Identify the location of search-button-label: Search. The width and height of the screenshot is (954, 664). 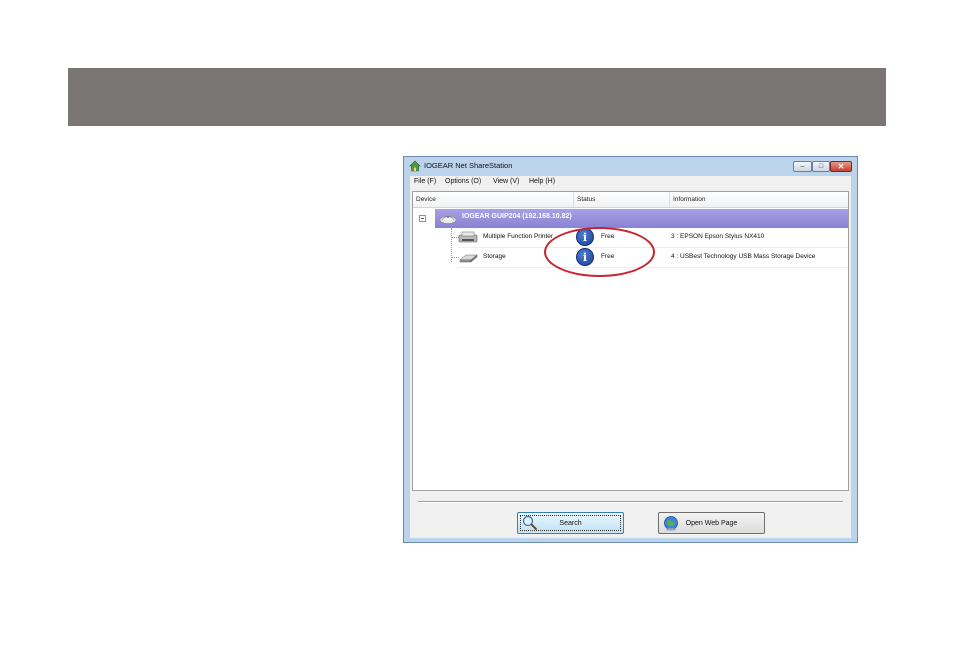
(570, 523).